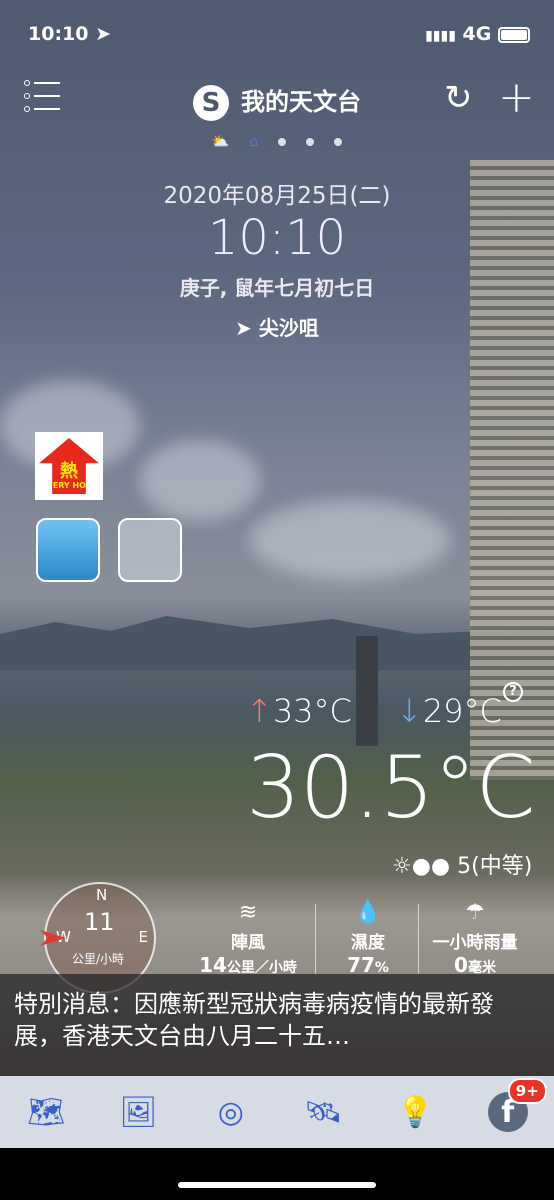 Image resolution: width=554 pixels, height=1200 pixels. I want to click on rainfall-label: 一小時雨量, so click(475, 943).